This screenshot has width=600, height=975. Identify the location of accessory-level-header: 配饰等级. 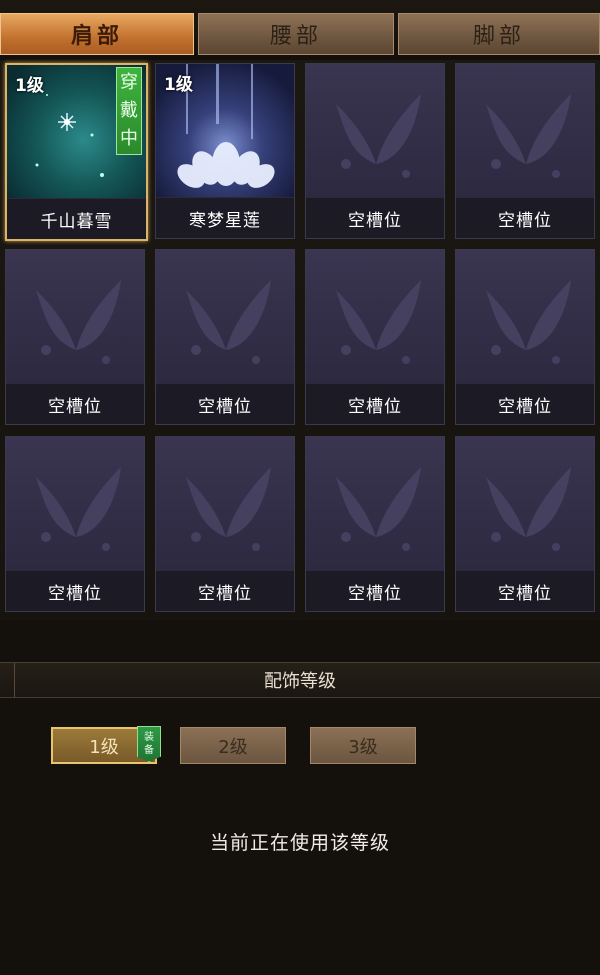
(300, 680).